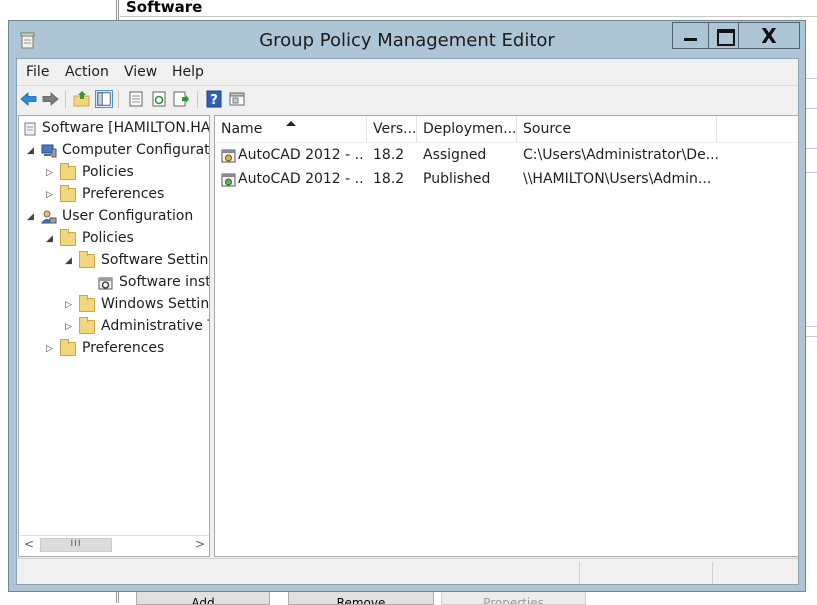 The width and height of the screenshot is (817, 605). What do you see at coordinates (407, 571) in the screenshot?
I see `status-bar` at bounding box center [407, 571].